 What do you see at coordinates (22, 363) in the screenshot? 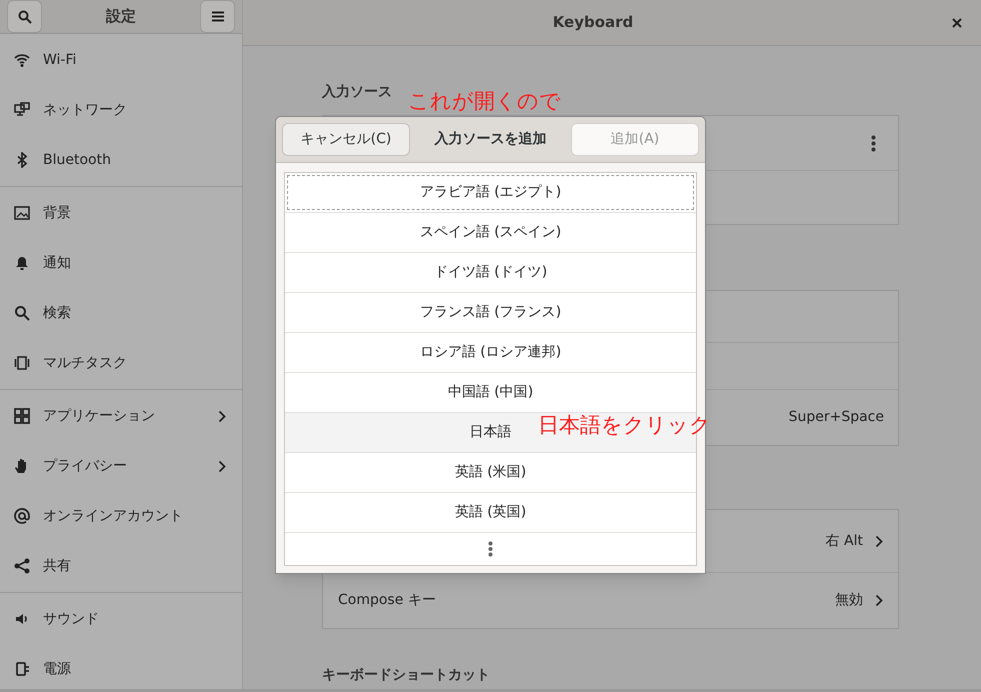
I see `windows-icon` at bounding box center [22, 363].